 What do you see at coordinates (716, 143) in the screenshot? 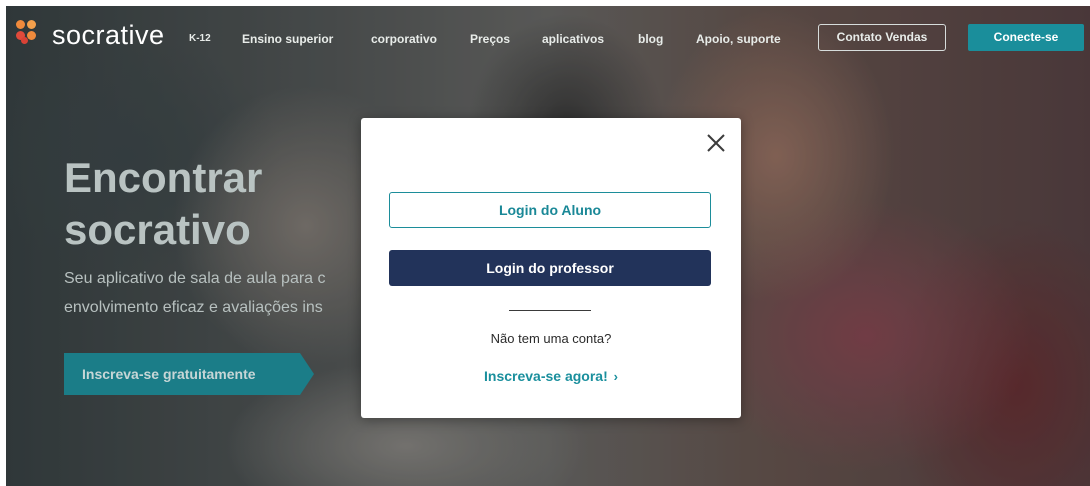
I see `close-icon` at bounding box center [716, 143].